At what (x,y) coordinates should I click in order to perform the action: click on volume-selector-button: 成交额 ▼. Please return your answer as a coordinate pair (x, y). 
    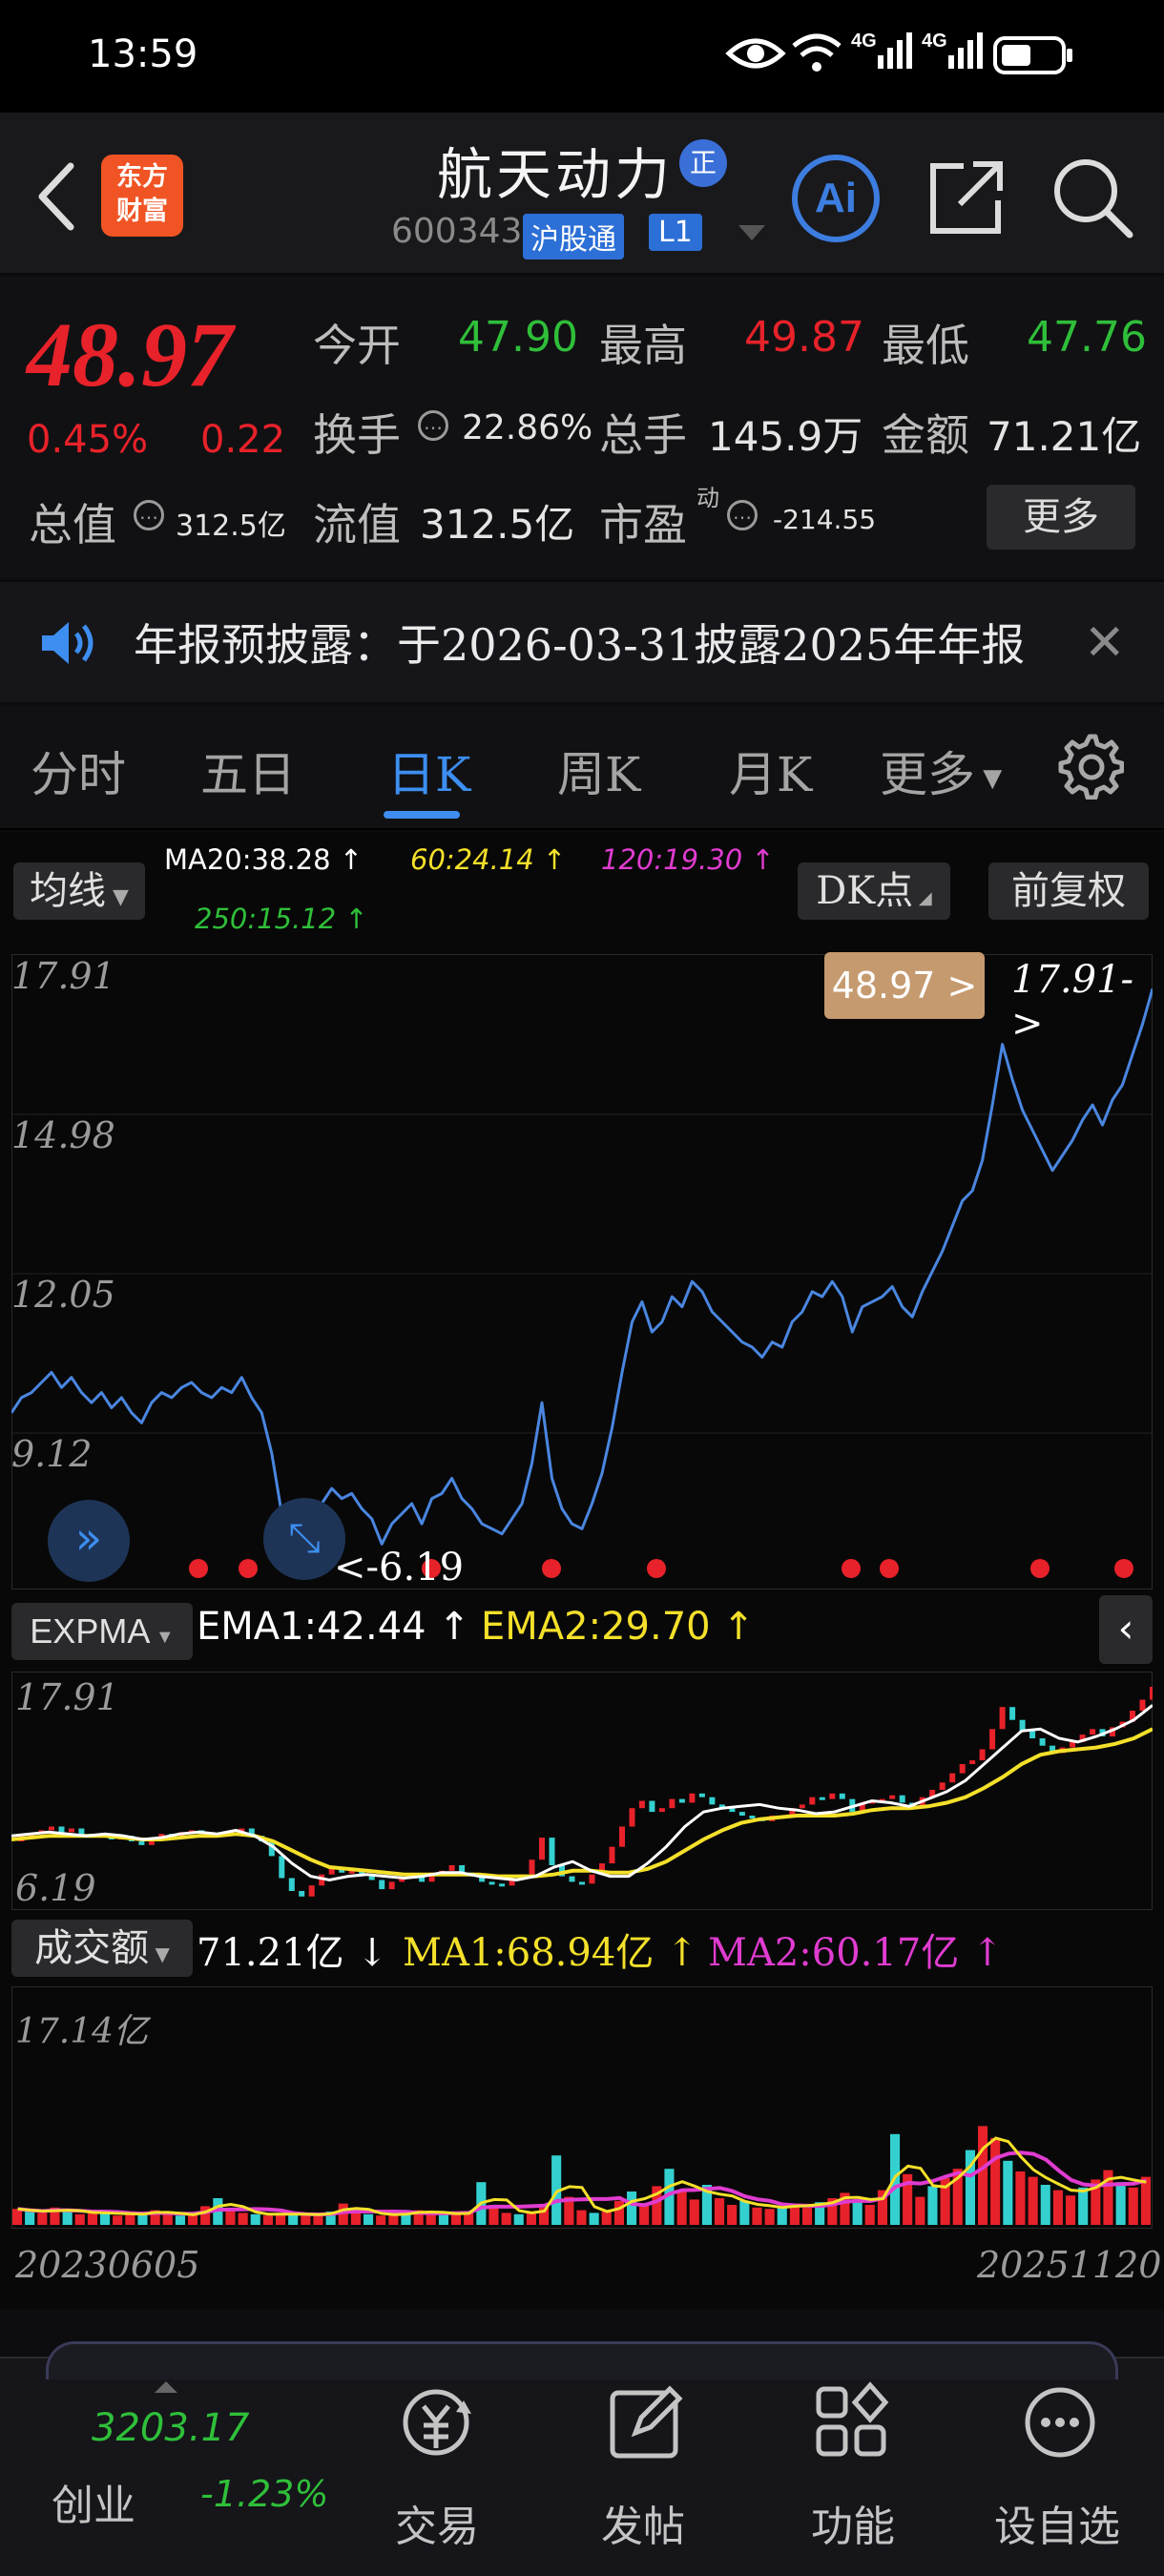
    Looking at the image, I should click on (102, 1948).